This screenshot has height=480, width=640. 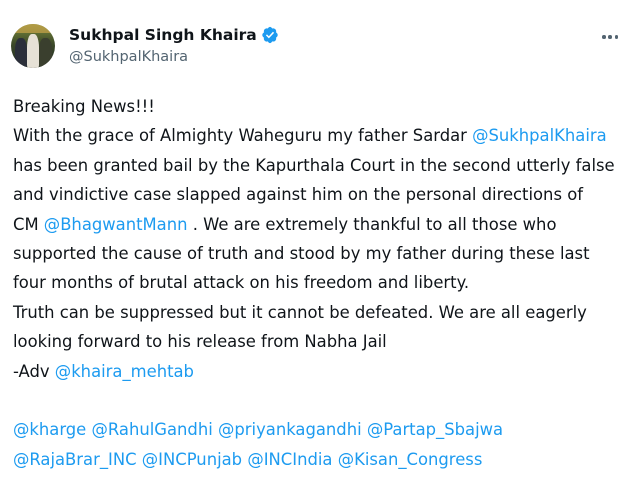 I want to click on verified-badge-icon, so click(x=270, y=35).